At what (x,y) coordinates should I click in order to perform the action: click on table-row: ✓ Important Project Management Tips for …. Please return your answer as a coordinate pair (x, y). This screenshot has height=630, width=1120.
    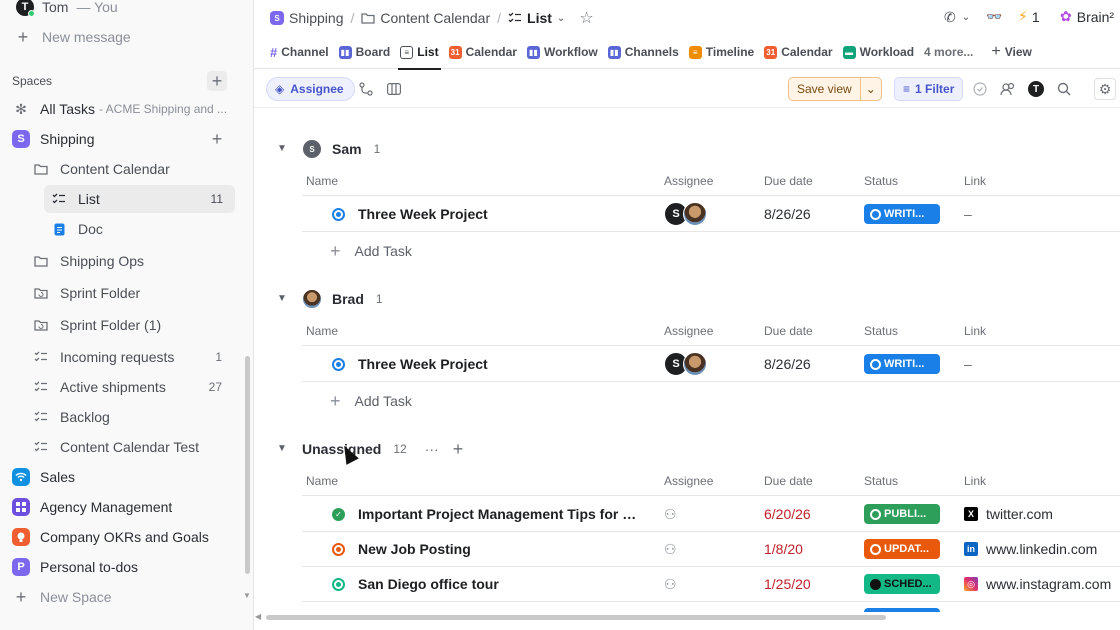
    Looking at the image, I should click on (711, 514).